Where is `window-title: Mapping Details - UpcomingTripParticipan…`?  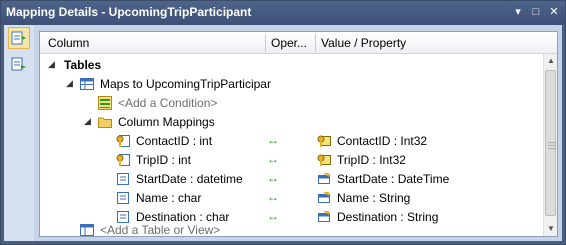 window-title: Mapping Details - UpcomingTripParticipan… is located at coordinates (129, 12).